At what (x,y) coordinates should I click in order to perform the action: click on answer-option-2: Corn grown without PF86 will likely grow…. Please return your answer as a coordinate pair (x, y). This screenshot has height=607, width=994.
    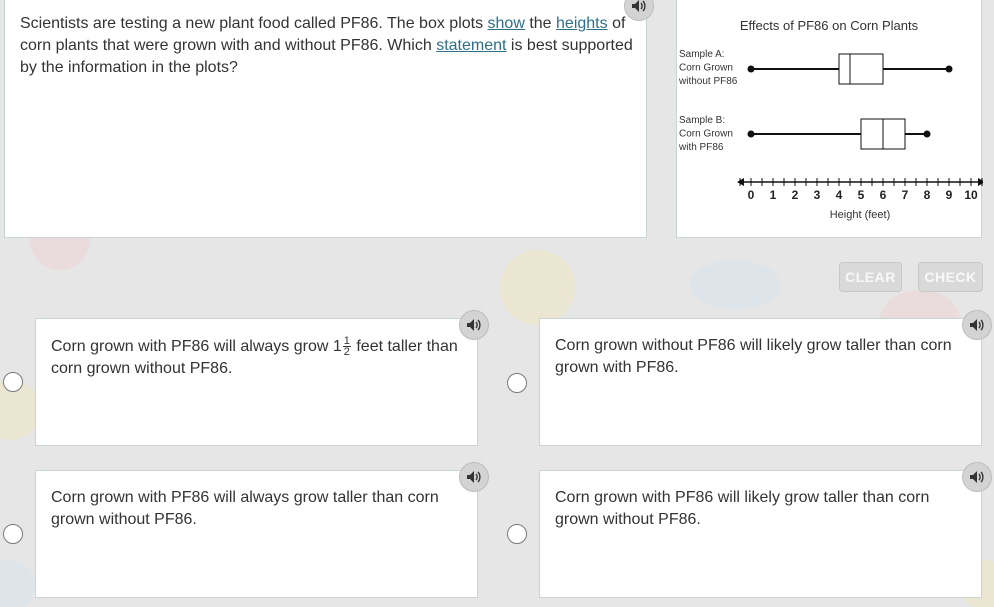
    Looking at the image, I should click on (760, 382).